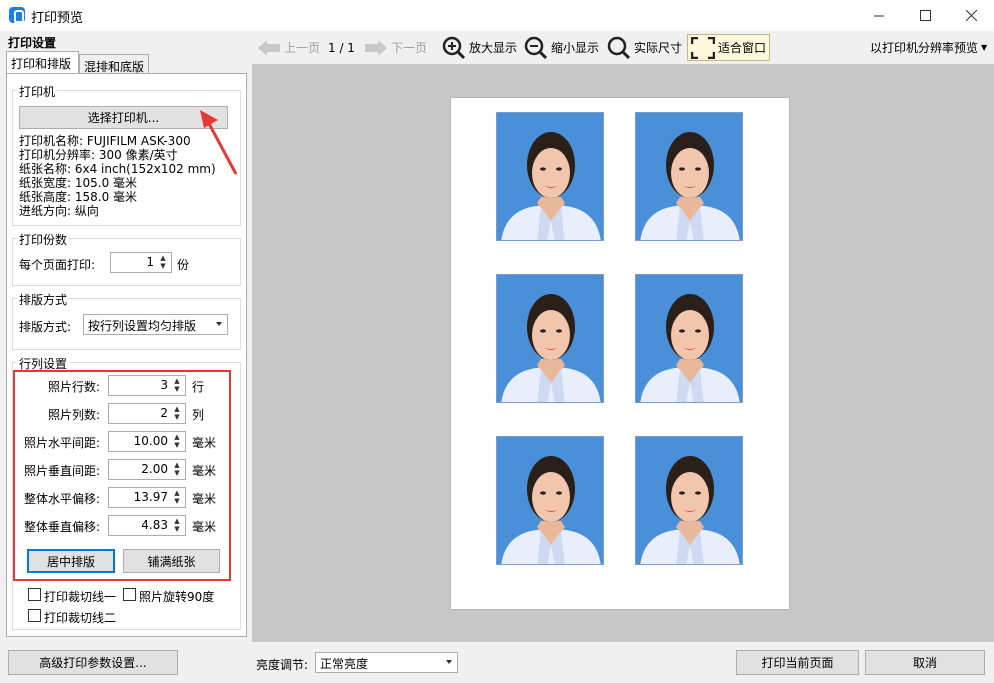 The image size is (994, 683). I want to click on zoom-out-icon, so click(536, 47).